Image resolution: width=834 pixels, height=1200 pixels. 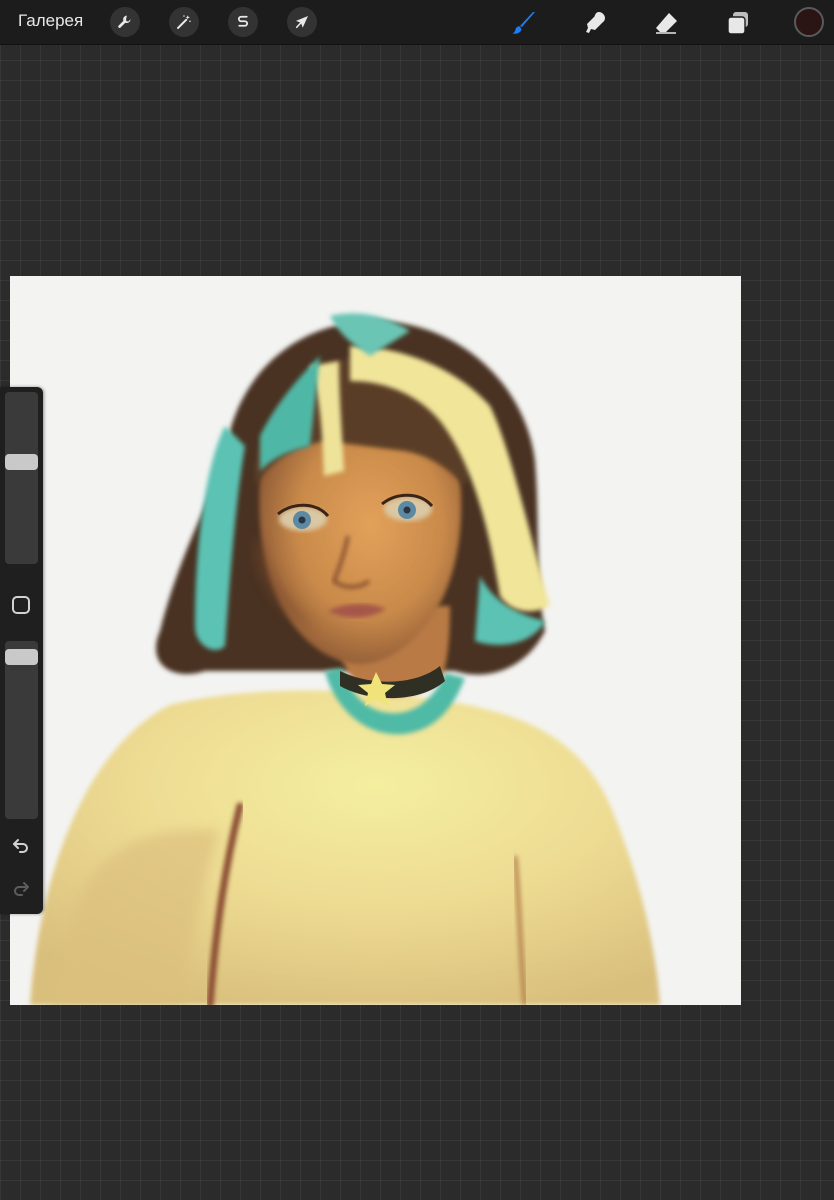 I want to click on paint-button, so click(x=524, y=23).